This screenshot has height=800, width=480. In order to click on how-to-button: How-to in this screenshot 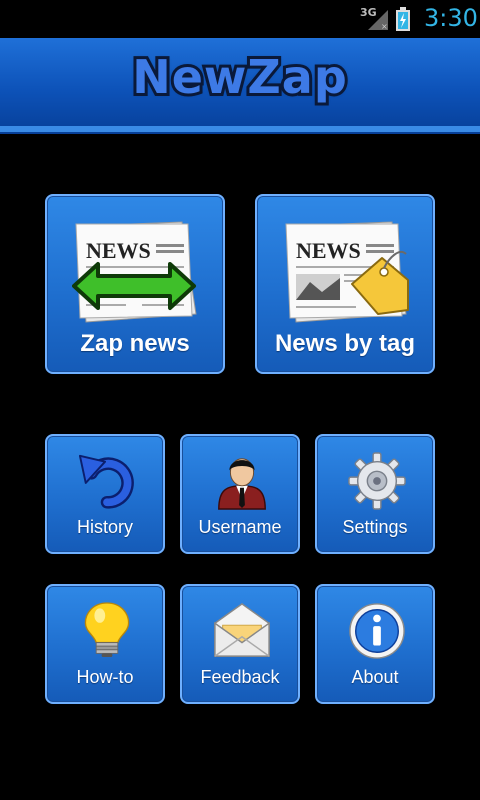, I will do `click(105, 644)`.